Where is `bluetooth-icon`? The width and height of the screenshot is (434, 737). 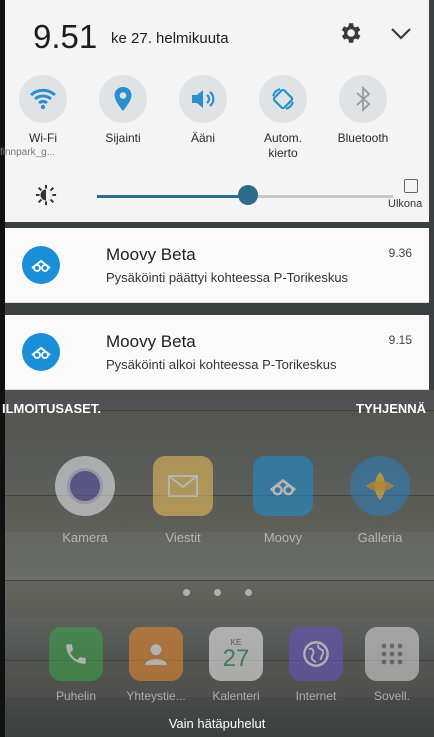 bluetooth-icon is located at coordinates (363, 99).